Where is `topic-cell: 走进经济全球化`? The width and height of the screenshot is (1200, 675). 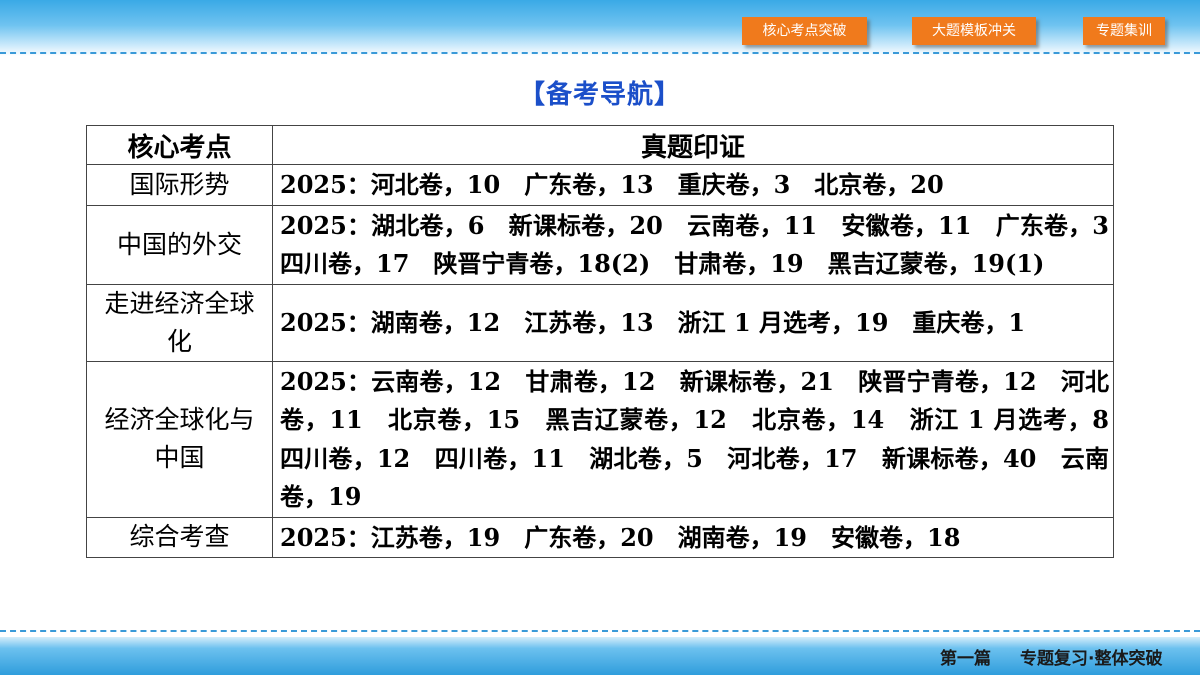 topic-cell: 走进经济全球化 is located at coordinates (179, 322).